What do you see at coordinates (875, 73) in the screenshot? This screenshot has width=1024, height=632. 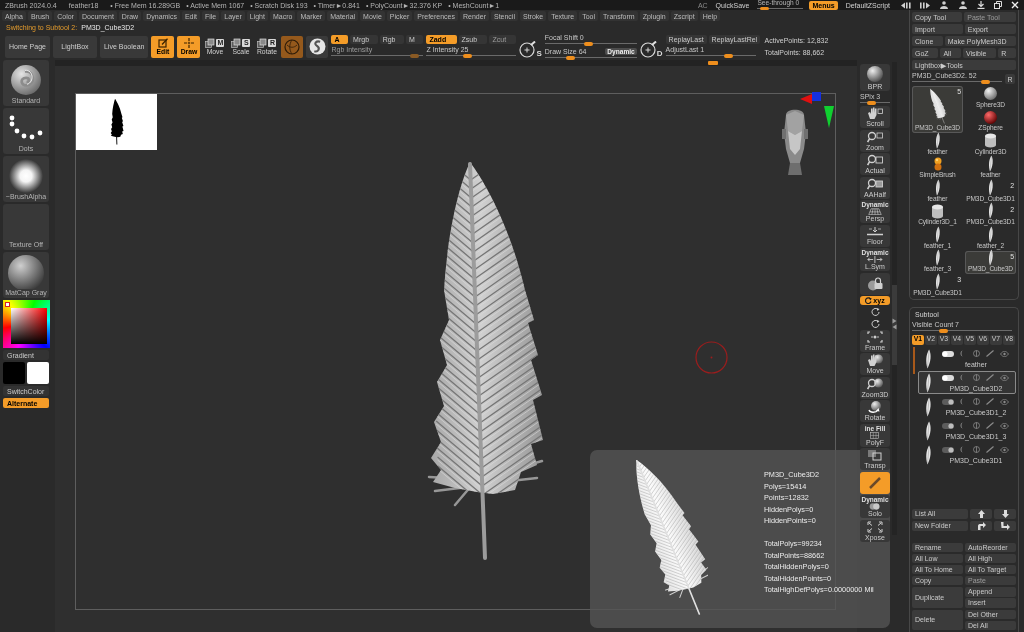 I see `shaded-ball-icon` at bounding box center [875, 73].